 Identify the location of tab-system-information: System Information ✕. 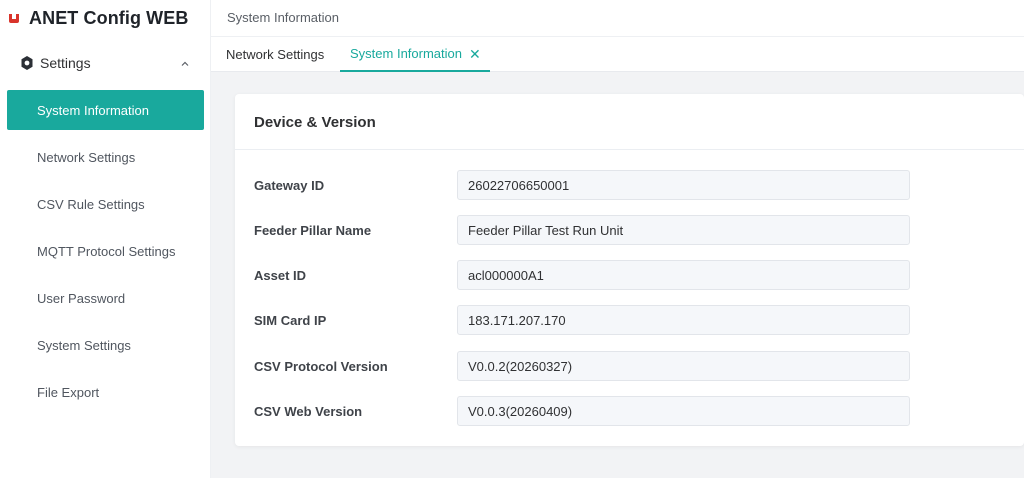
(415, 54).